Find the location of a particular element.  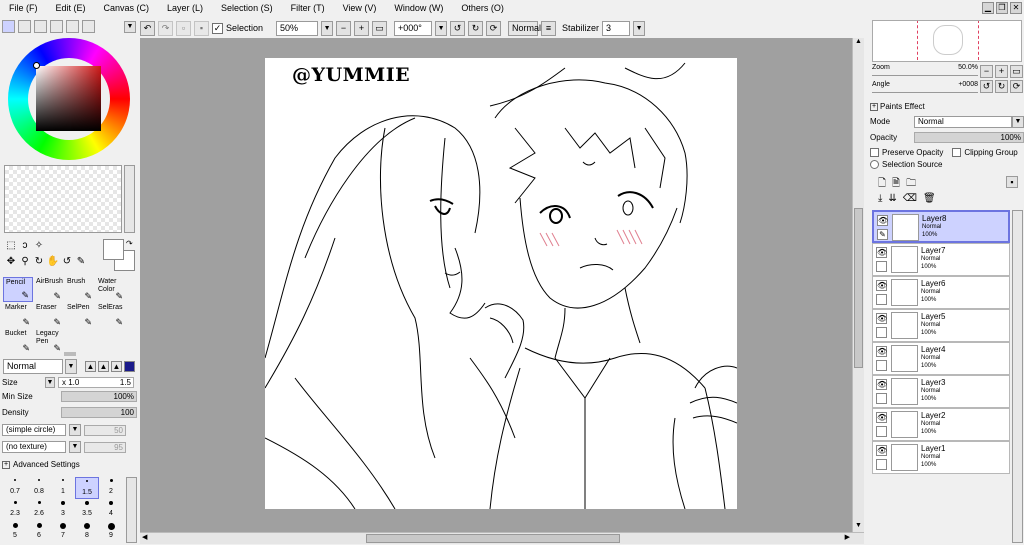

scratchpad-scrollbar is located at coordinates (129, 199).